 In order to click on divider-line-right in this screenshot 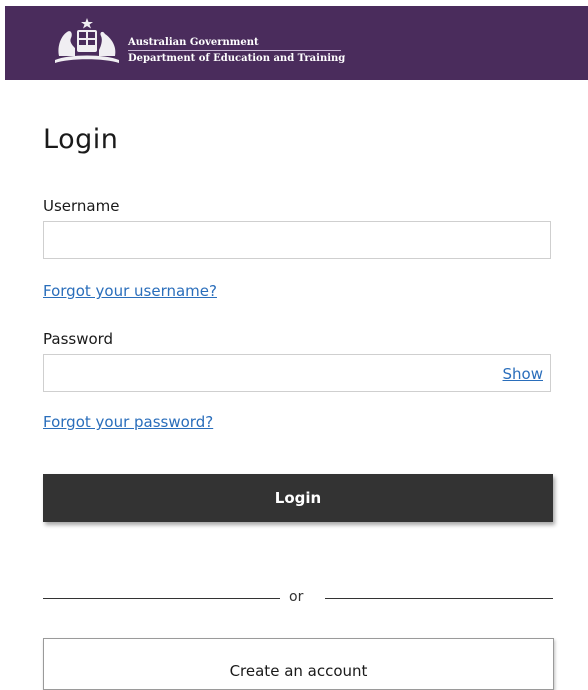, I will do `click(439, 598)`.